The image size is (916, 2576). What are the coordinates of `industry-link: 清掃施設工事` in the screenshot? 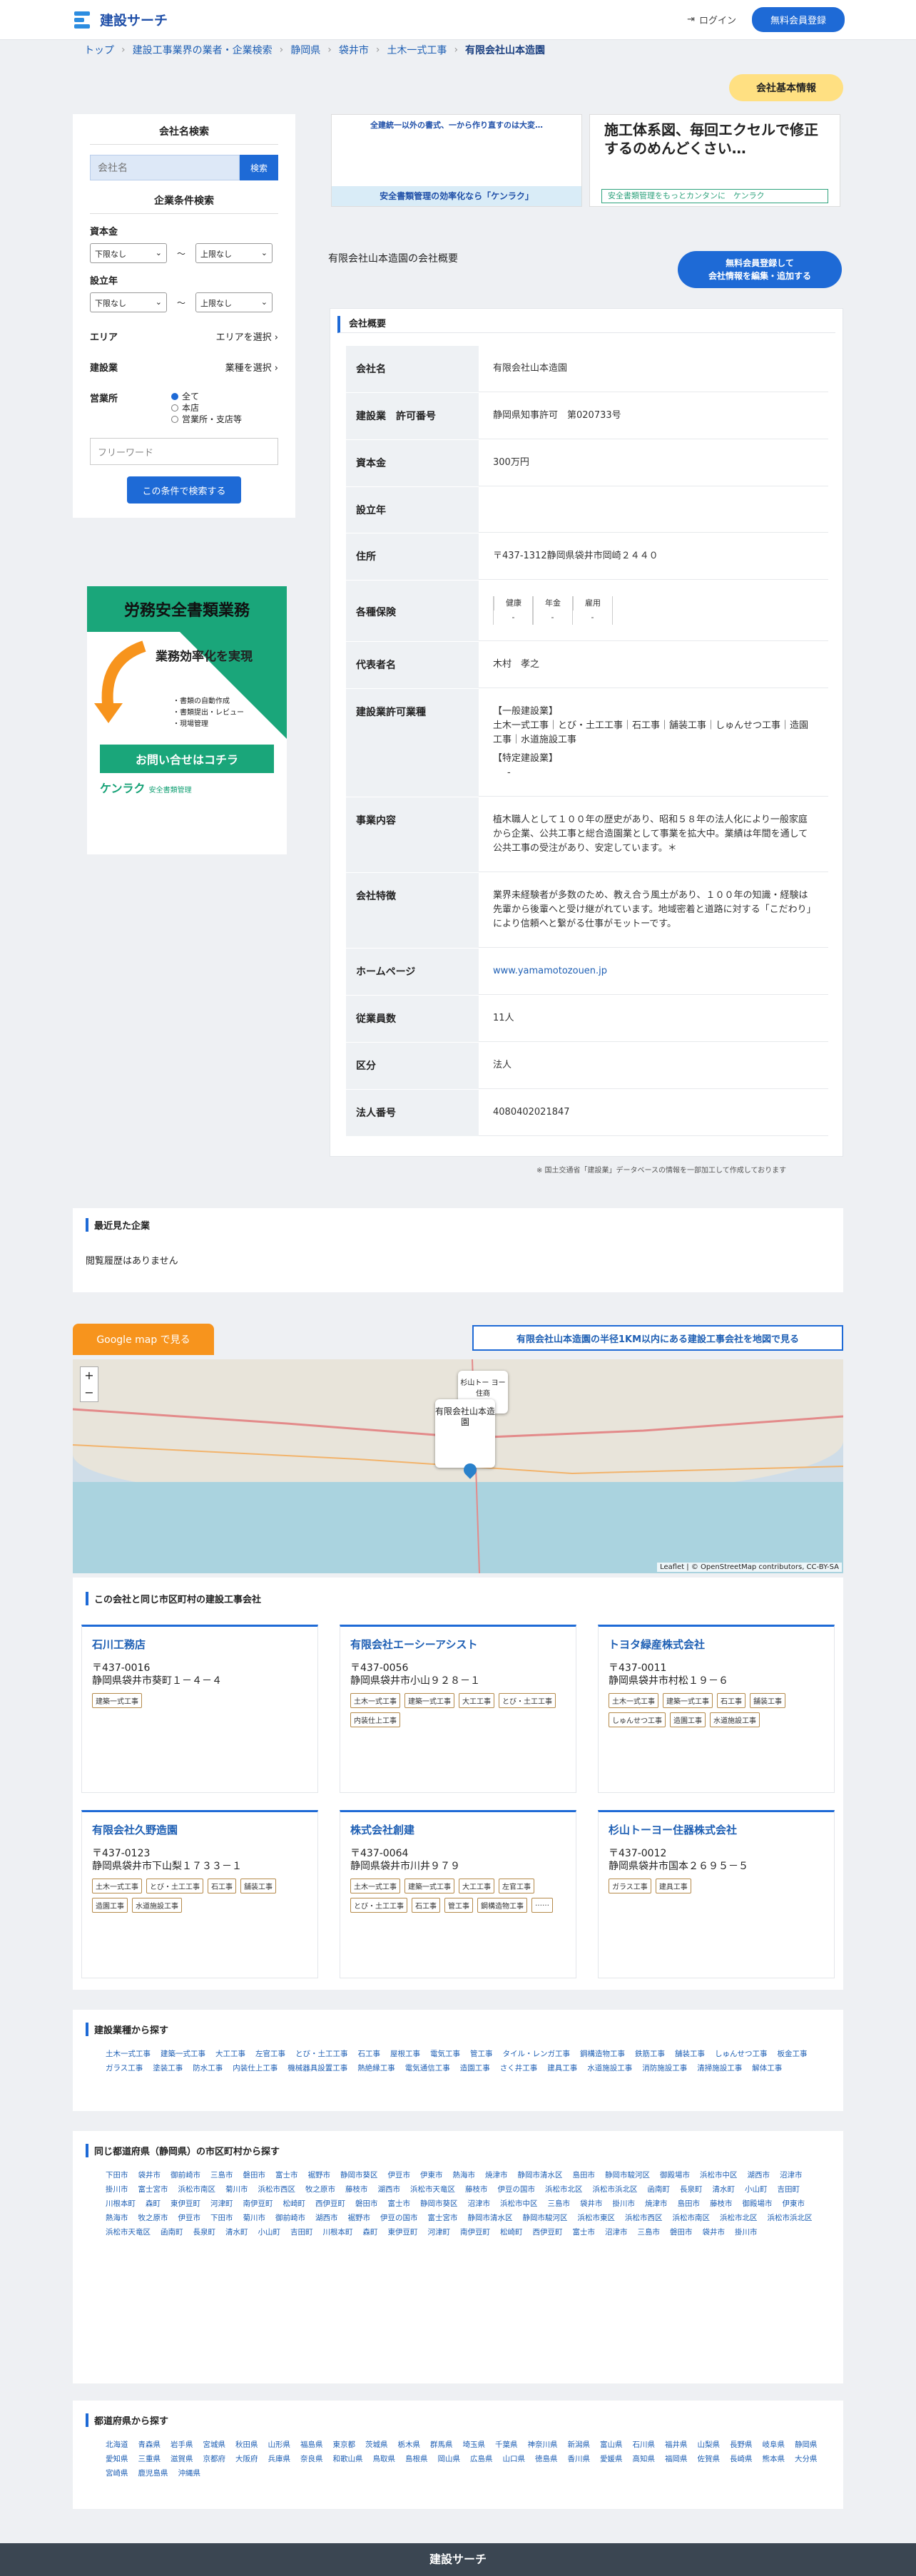 It's located at (719, 2069).